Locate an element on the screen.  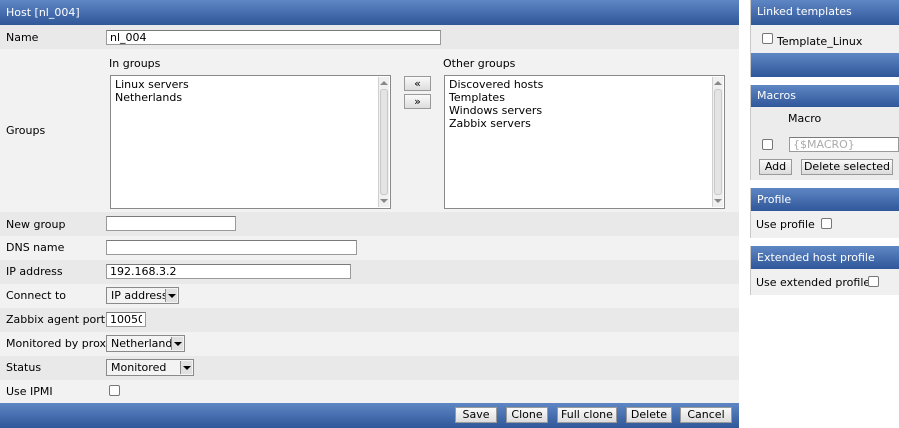
template-checkbox is located at coordinates (767, 38).